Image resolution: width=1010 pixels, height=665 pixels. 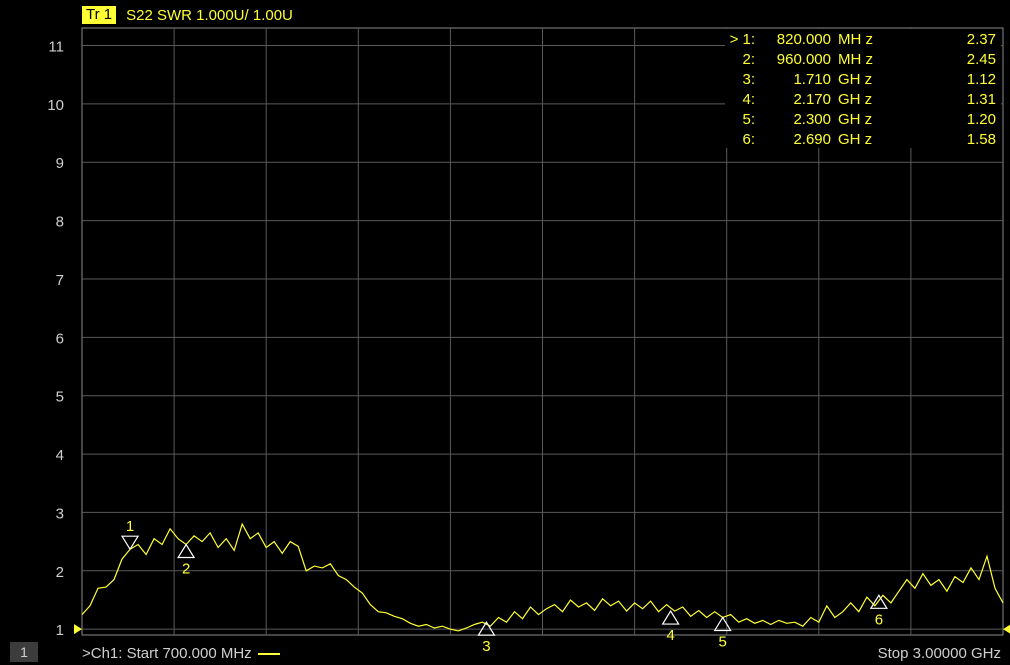 I want to click on marker-table-value: 1.58, so click(x=981, y=139).